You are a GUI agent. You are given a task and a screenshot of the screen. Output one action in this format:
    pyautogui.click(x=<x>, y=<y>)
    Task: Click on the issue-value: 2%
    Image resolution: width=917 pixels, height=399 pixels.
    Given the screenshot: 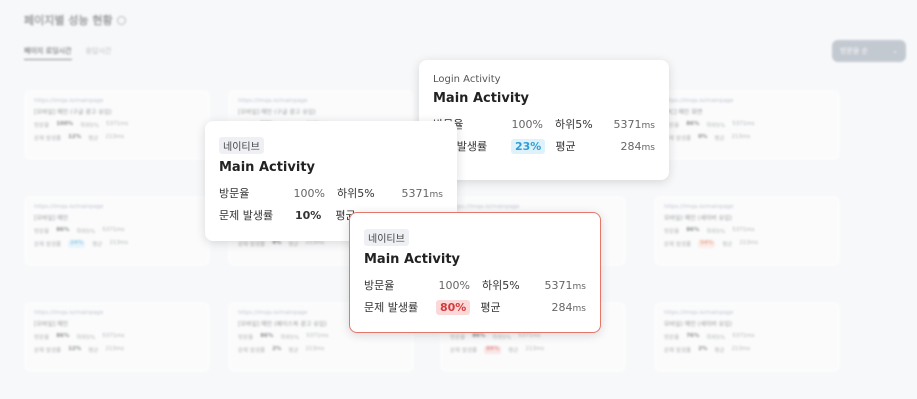 What is the action you would take?
    pyautogui.click(x=277, y=349)
    